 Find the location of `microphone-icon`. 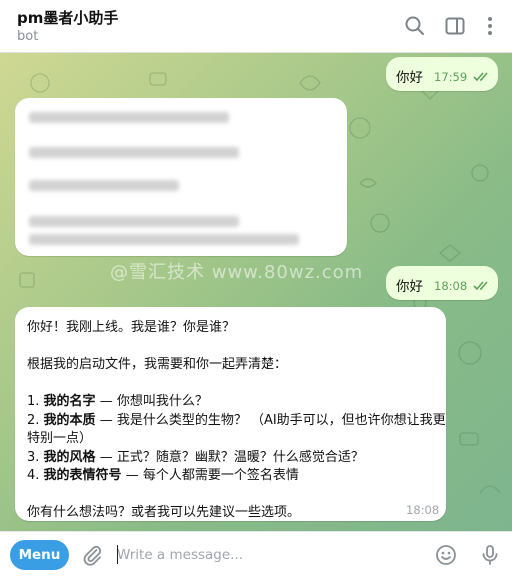

microphone-icon is located at coordinates (490, 555).